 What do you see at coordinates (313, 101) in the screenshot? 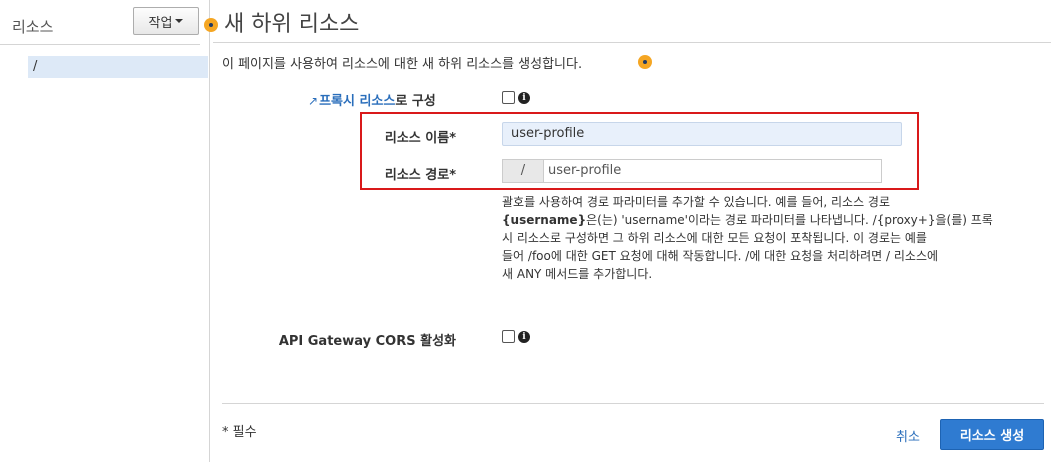
I see `external-link-icon: ↗` at bounding box center [313, 101].